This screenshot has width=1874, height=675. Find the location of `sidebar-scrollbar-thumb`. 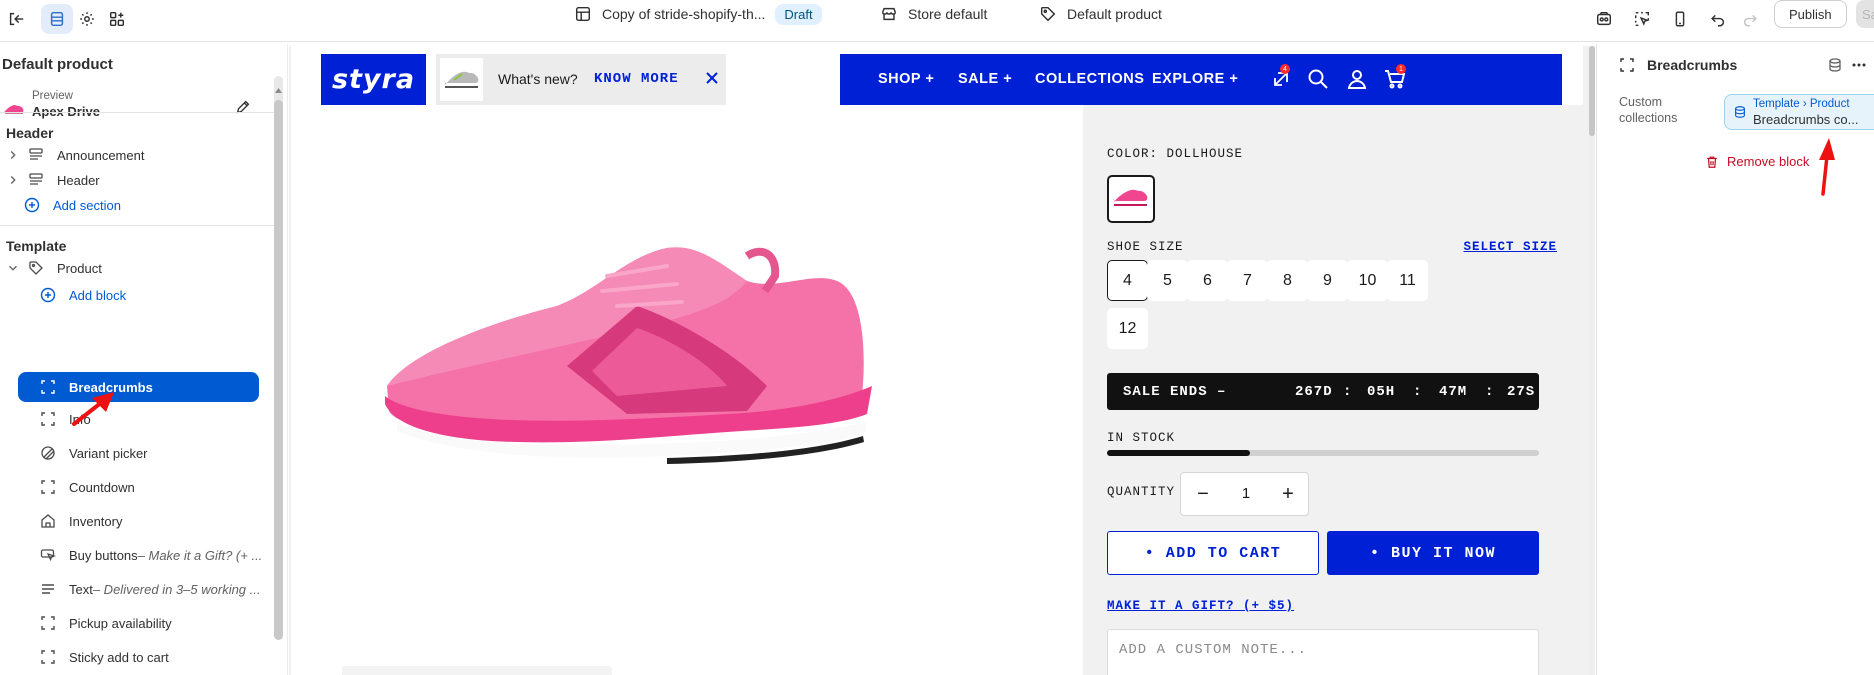

sidebar-scrollbar-thumb is located at coordinates (278, 370).